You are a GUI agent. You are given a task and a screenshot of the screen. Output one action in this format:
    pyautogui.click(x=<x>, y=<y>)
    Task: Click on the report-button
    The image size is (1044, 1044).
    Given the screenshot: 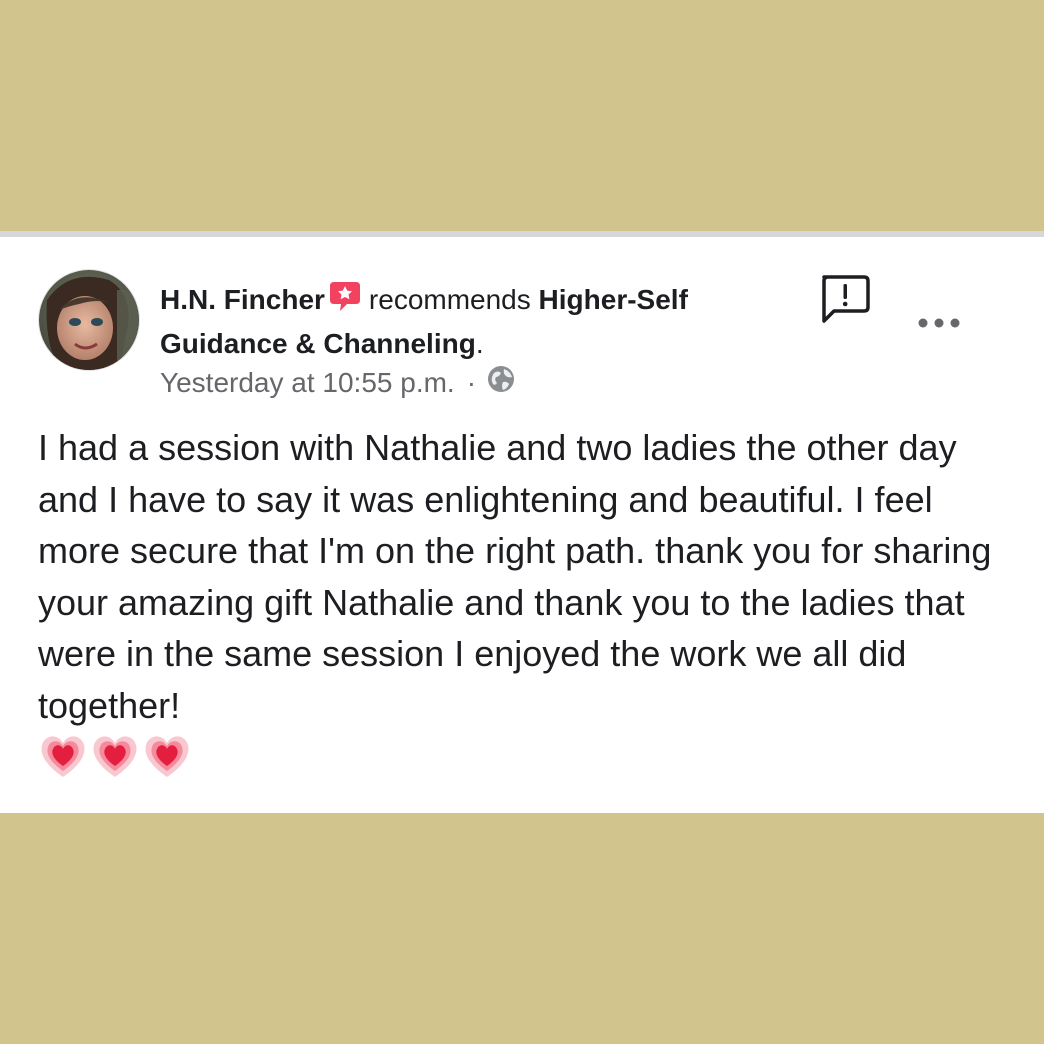 What is the action you would take?
    pyautogui.click(x=845, y=300)
    